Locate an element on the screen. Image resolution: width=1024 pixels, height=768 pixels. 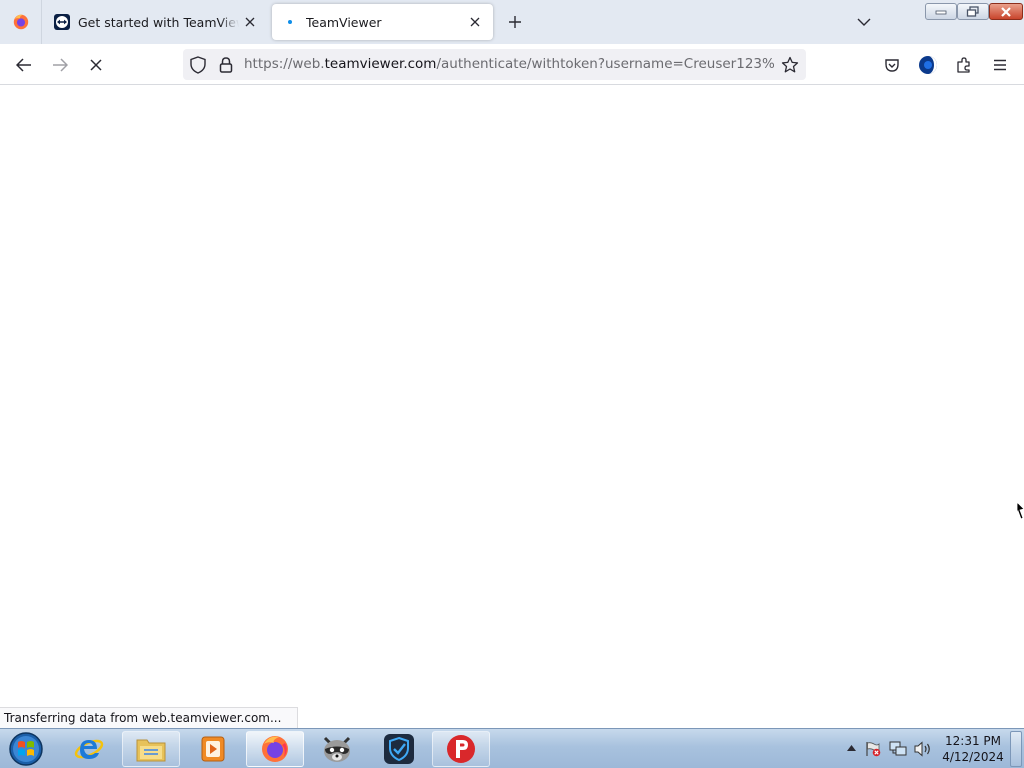
pocket-icon is located at coordinates (892, 65).